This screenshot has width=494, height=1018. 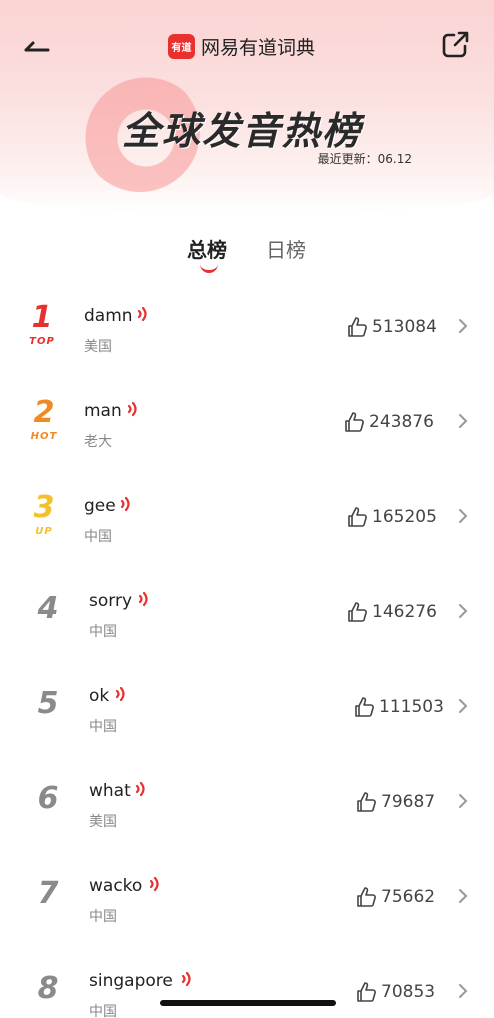 I want to click on like-group: 146276, so click(x=391, y=612).